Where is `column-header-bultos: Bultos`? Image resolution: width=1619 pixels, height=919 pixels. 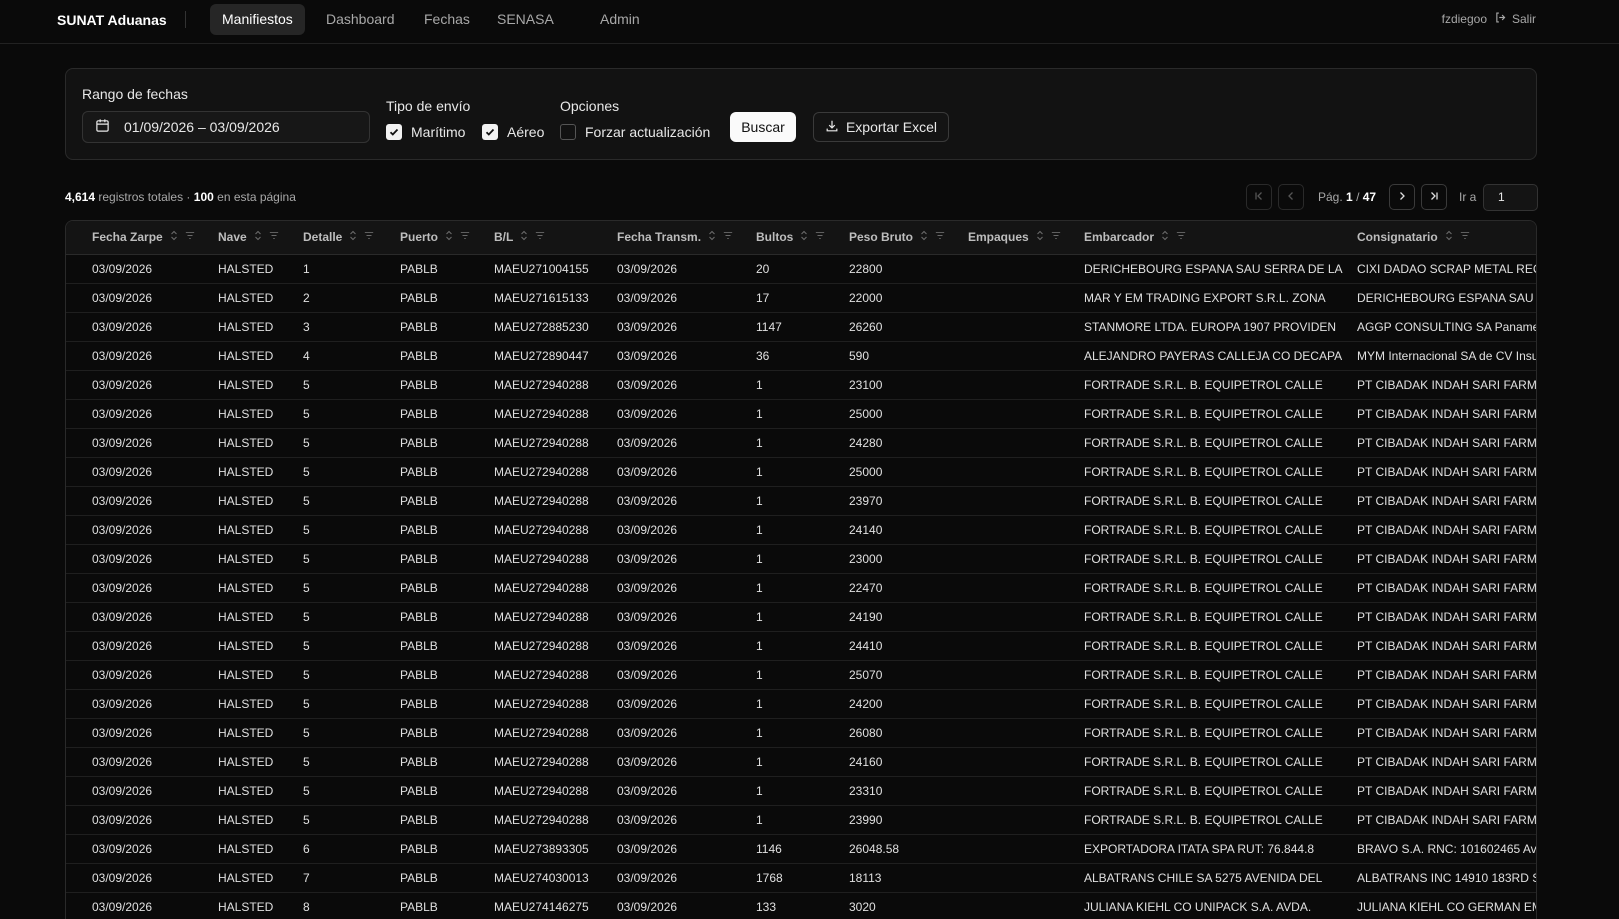
column-header-bultos: Bultos is located at coordinates (802, 238).